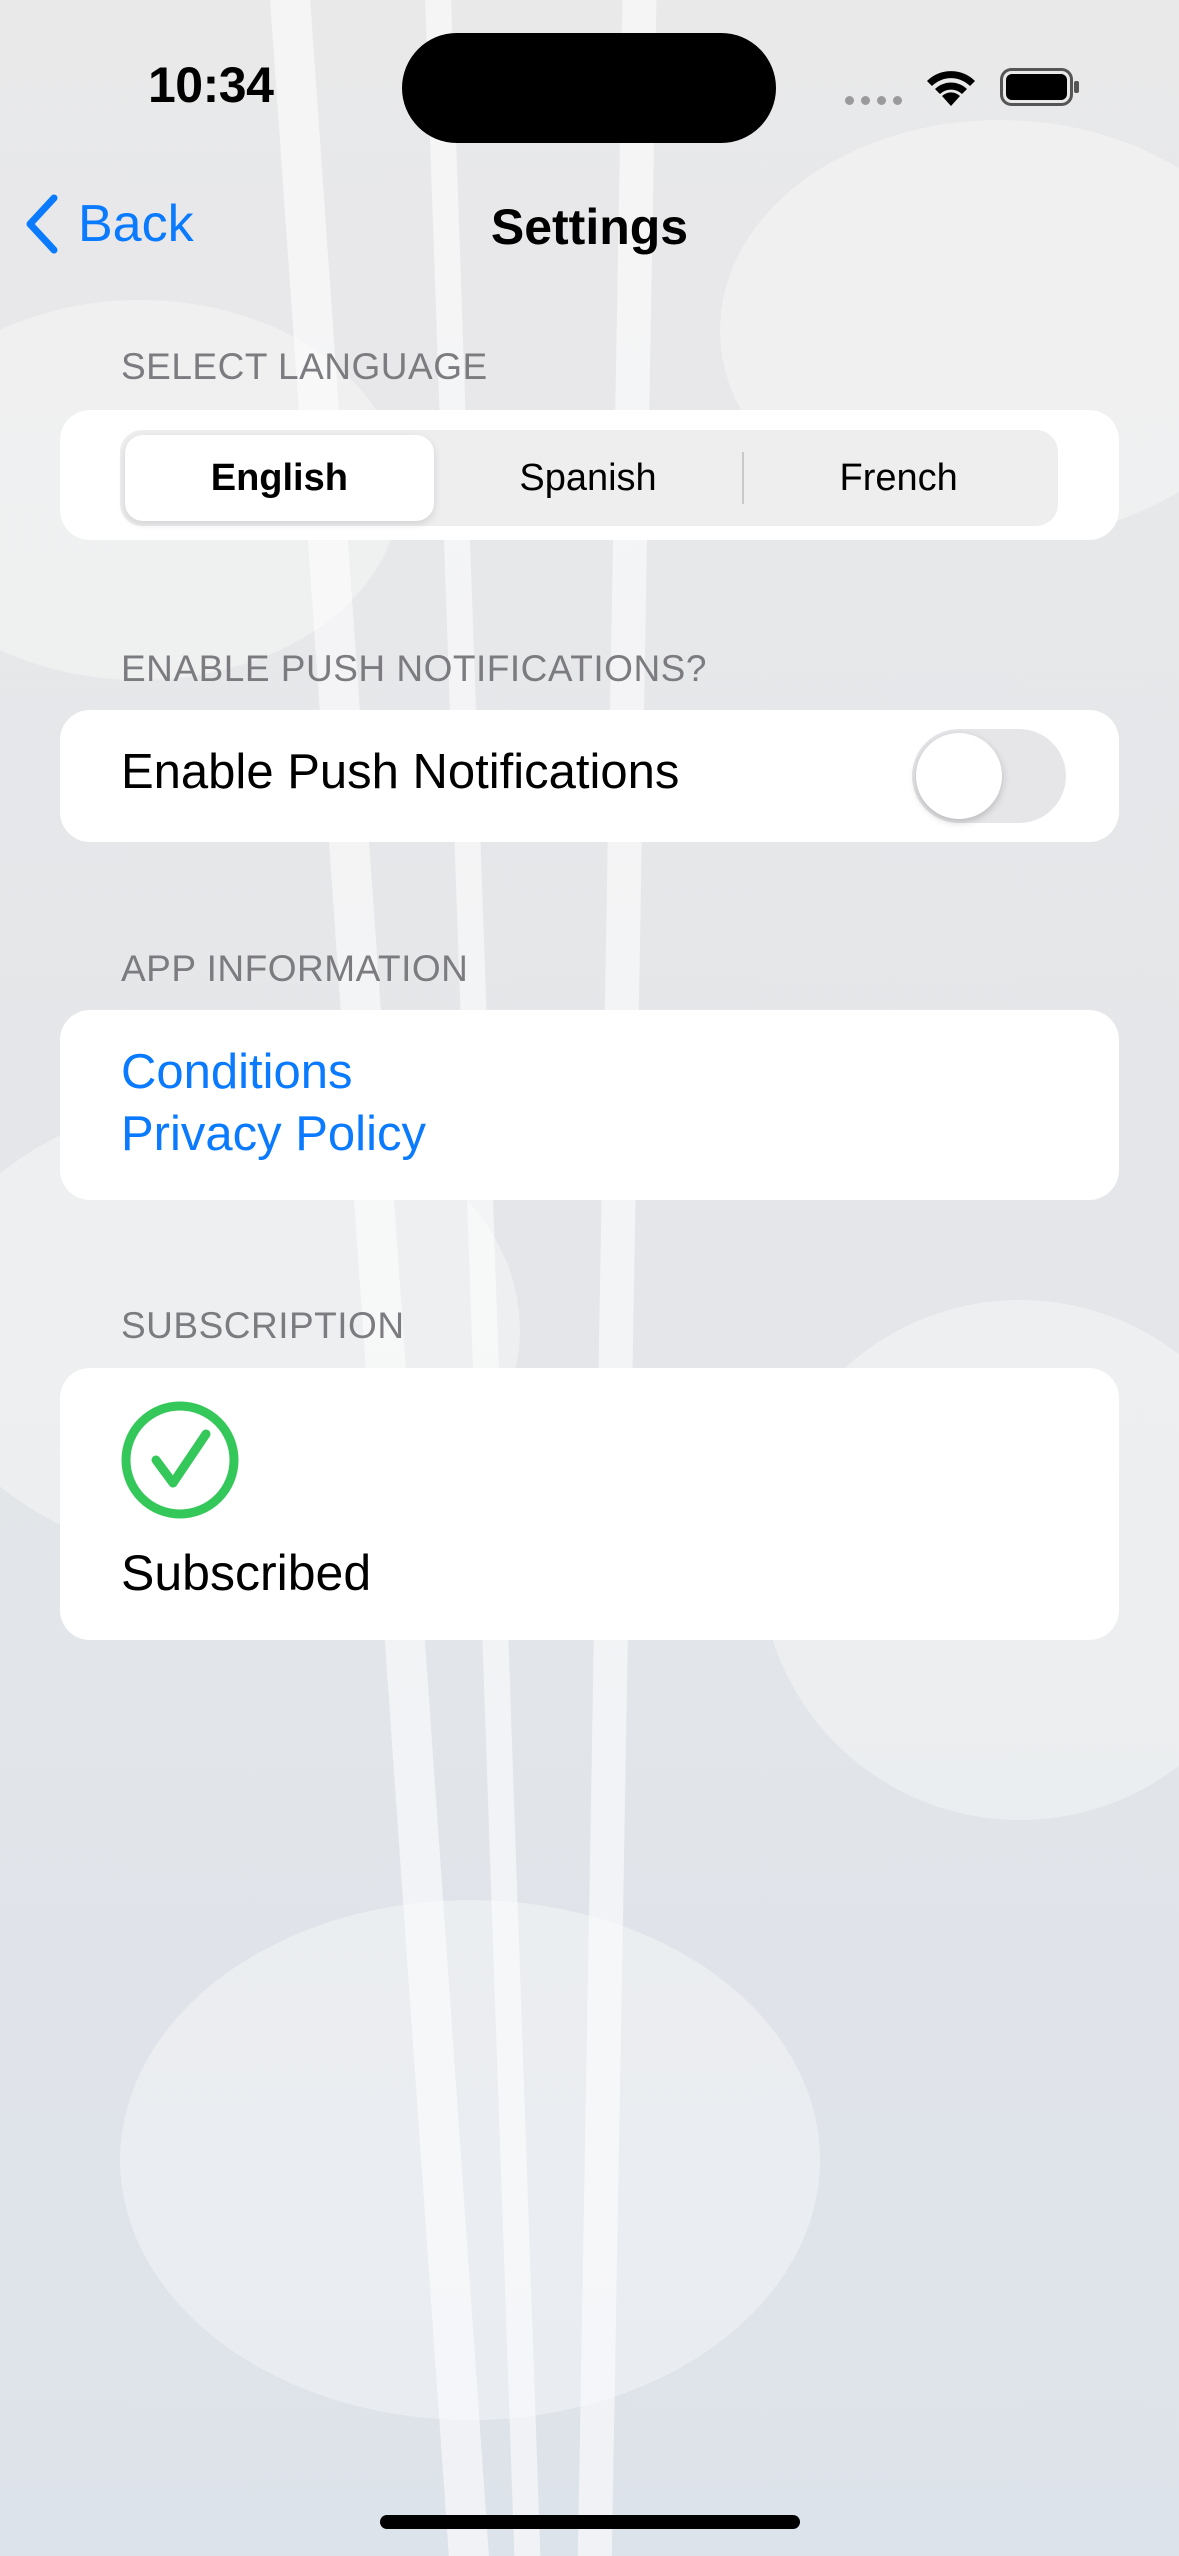  I want to click on wifi-icon, so click(951, 88).